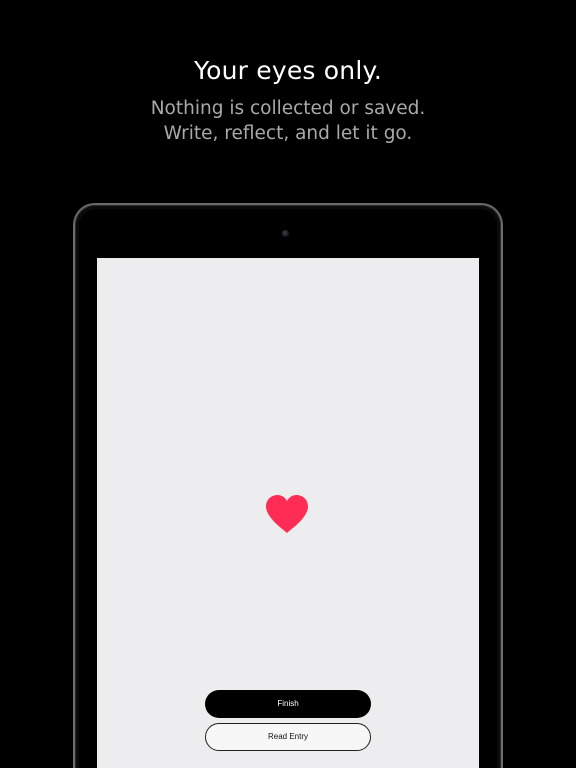  I want to click on promo-subline-2: Write, reflect, and let it go., so click(288, 133).